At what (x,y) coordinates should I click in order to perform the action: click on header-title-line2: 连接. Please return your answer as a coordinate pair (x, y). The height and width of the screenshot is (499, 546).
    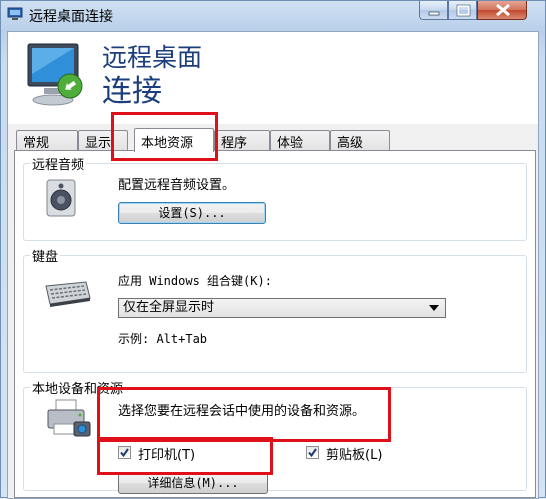
    Looking at the image, I should click on (132, 91).